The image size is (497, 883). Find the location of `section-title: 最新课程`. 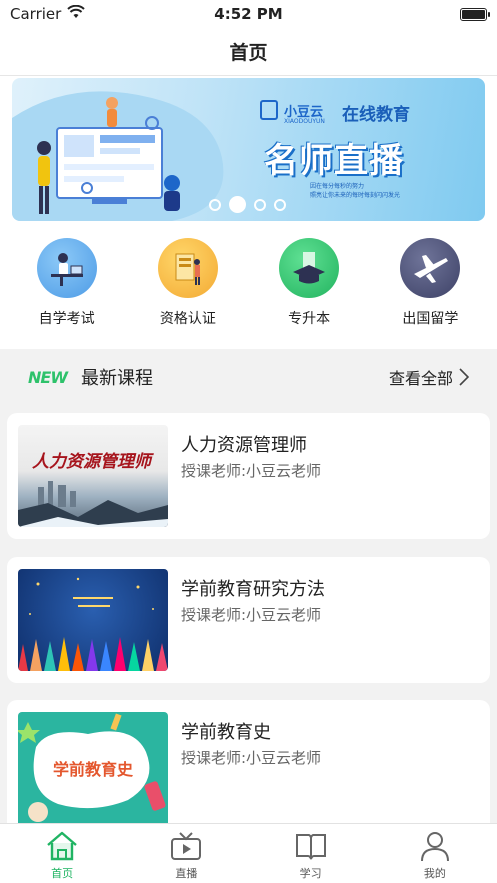

section-title: 最新课程 is located at coordinates (116, 378).